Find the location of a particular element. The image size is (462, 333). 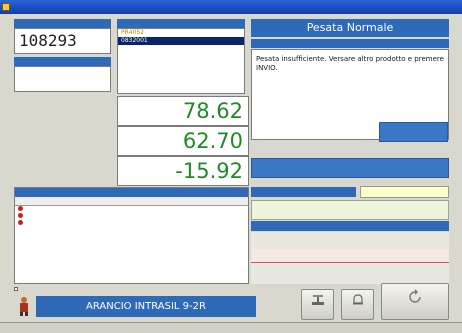

figure-icon is located at coordinates (24, 306).